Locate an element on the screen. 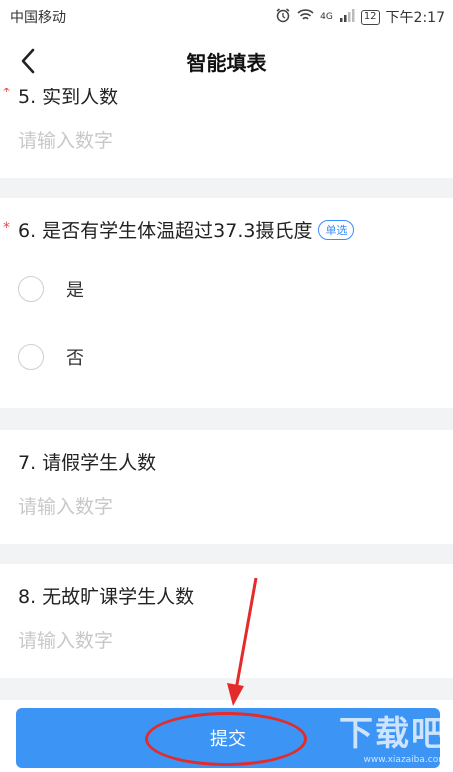  status-bar: 中国移动 4G 12 下午2:17 is located at coordinates (226, 17).